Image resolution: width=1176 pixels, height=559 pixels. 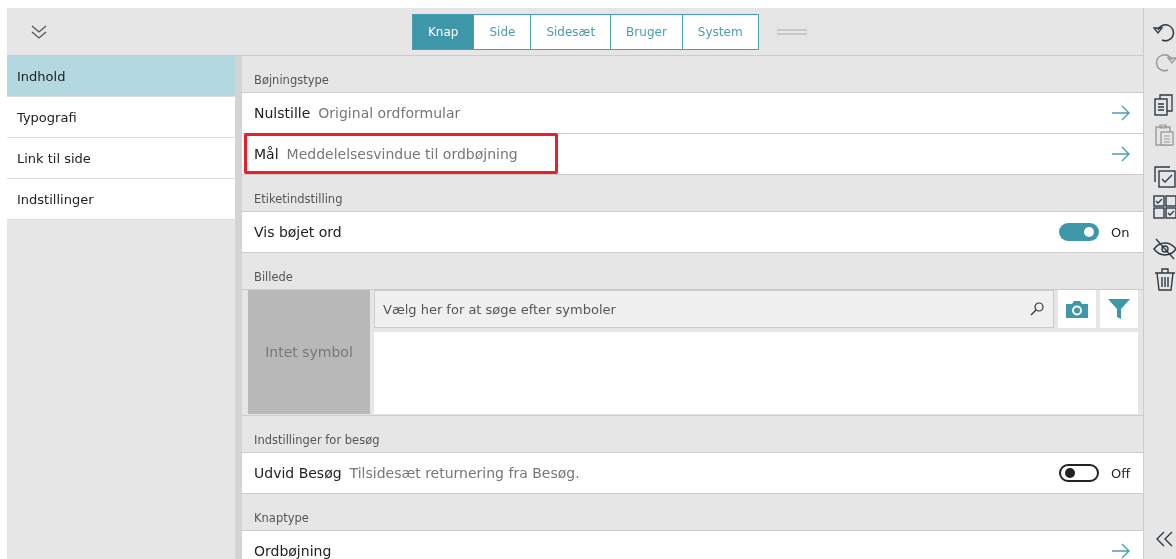 What do you see at coordinates (692, 113) in the screenshot?
I see `list-row: Nulstille Original ordformular` at bounding box center [692, 113].